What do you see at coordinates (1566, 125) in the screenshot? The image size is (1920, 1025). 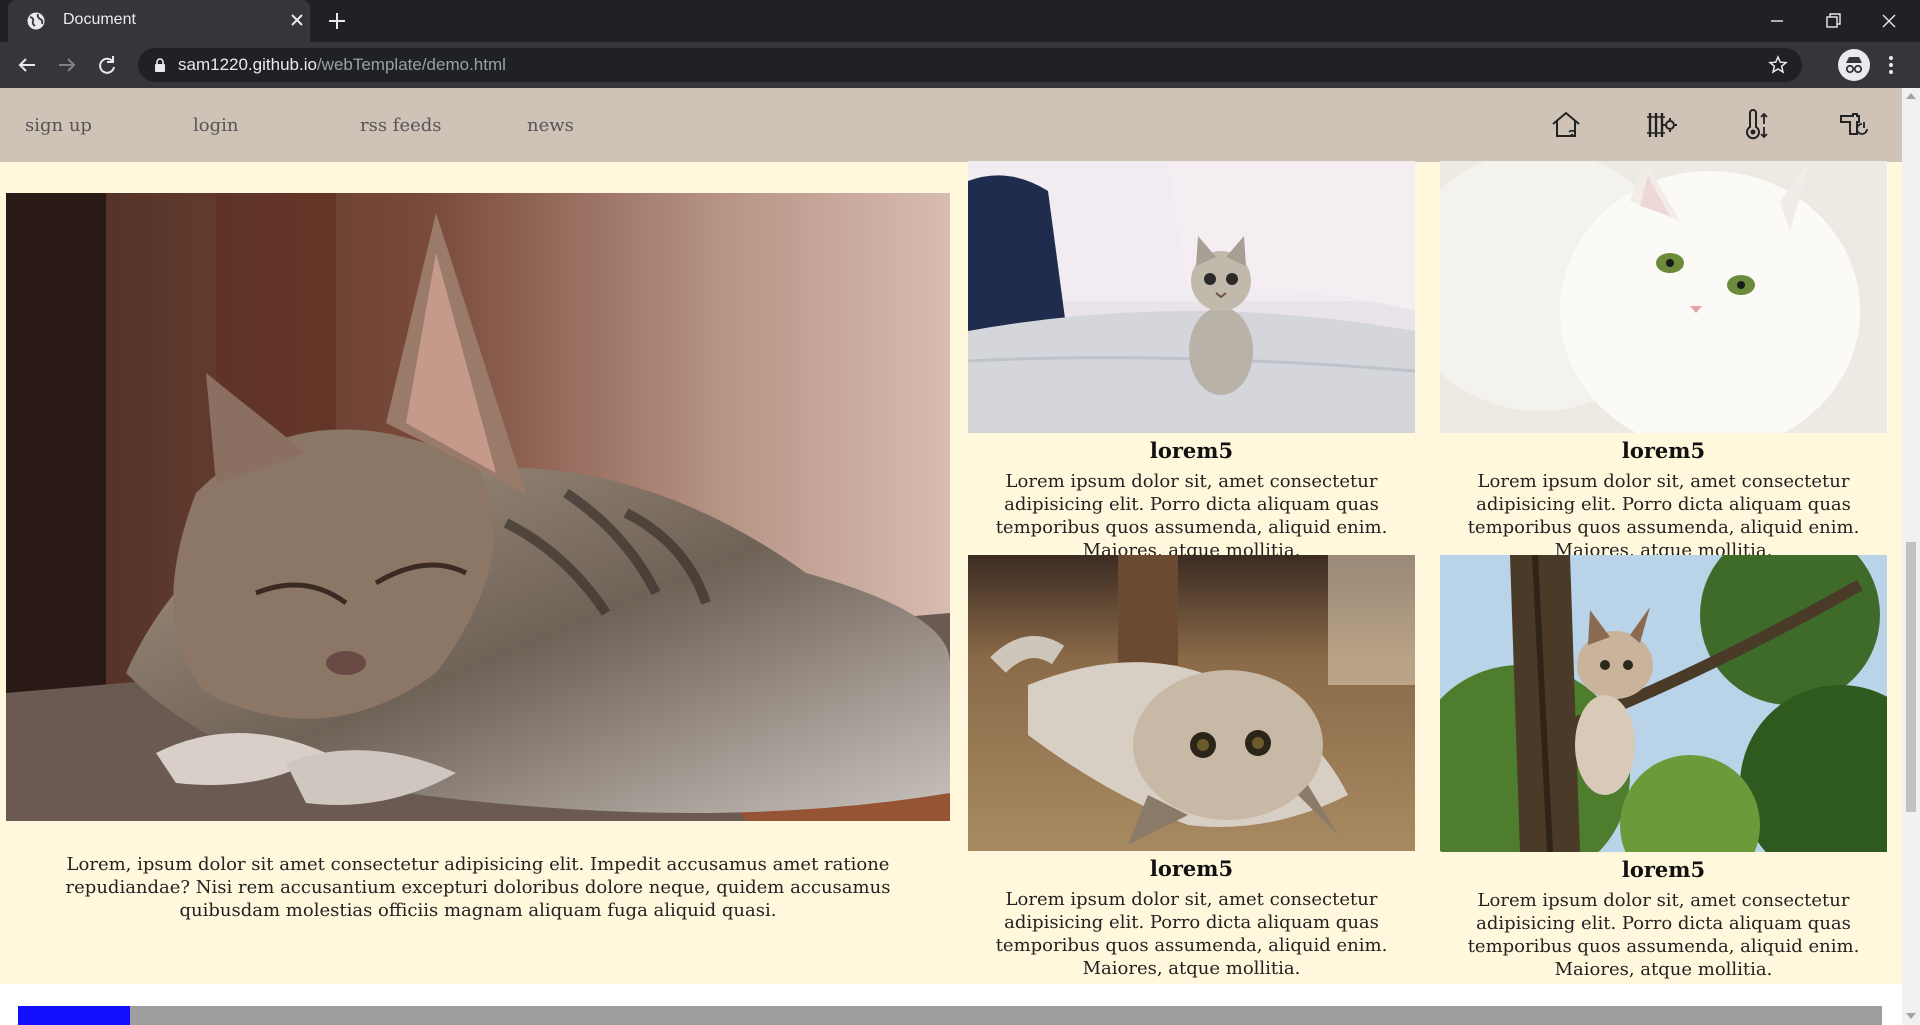 I see `smart-home-icon` at bounding box center [1566, 125].